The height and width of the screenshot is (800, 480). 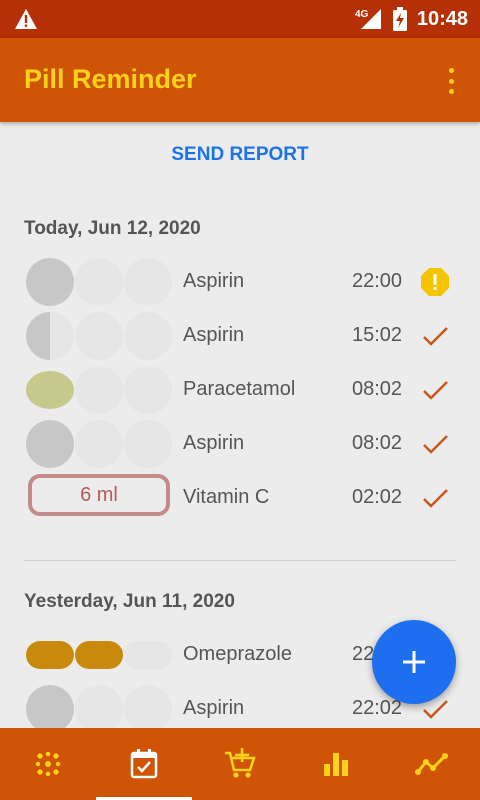 What do you see at coordinates (442, 18) in the screenshot?
I see `status-clock: 10:48` at bounding box center [442, 18].